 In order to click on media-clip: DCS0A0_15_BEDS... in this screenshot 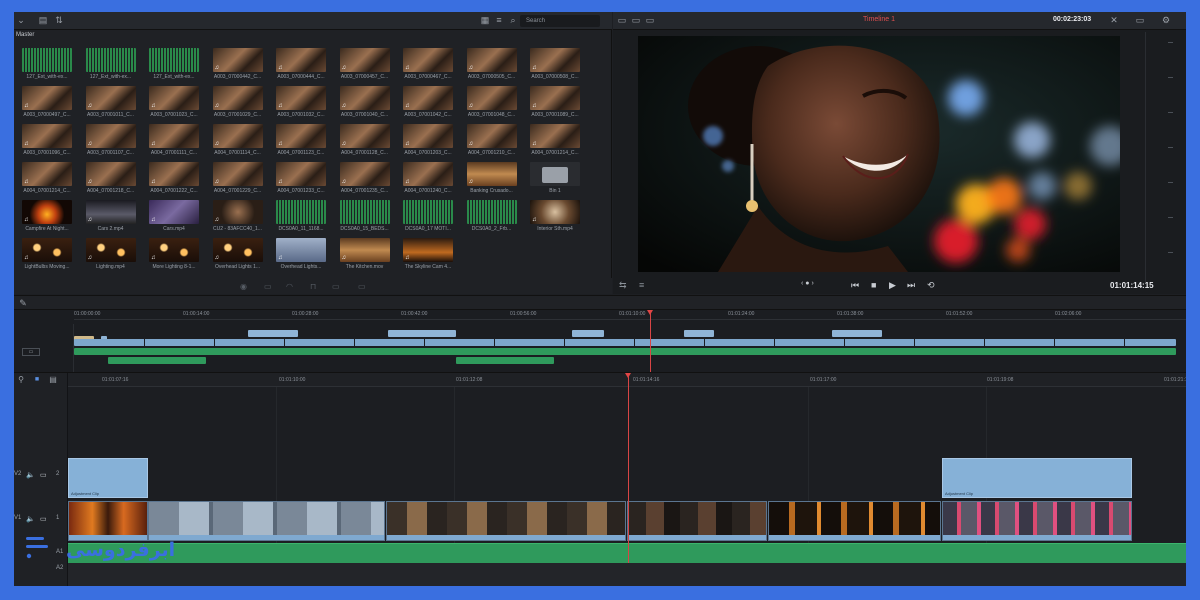, I will do `click(364, 216)`.